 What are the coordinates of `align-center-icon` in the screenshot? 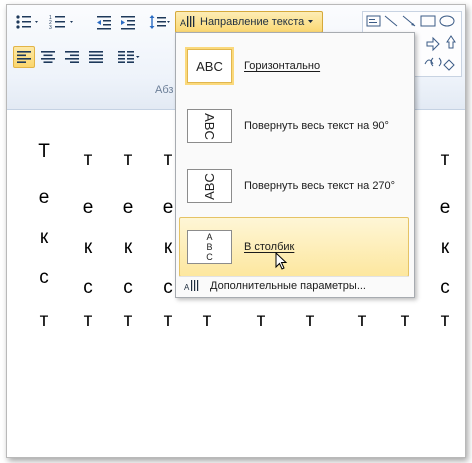 It's located at (48, 57).